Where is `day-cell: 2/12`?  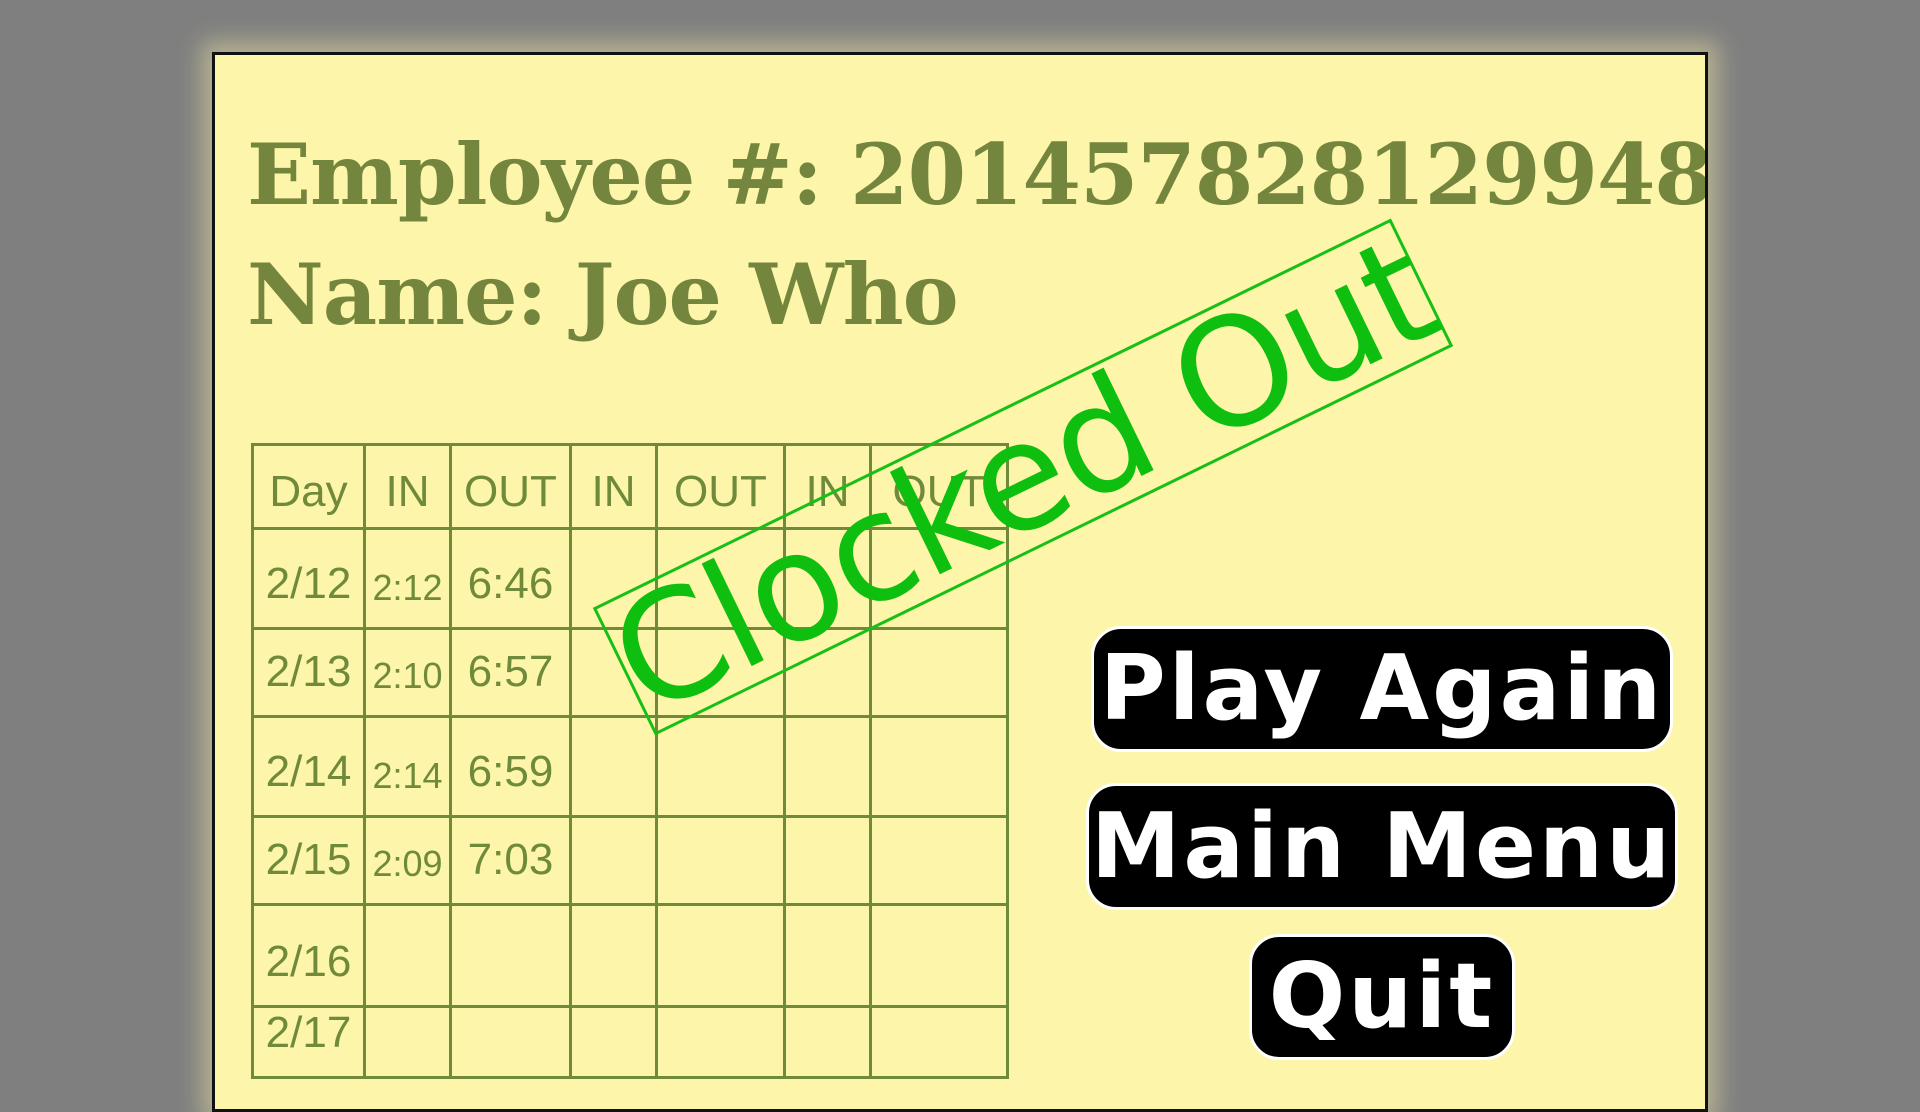 day-cell: 2/12 is located at coordinates (308, 578).